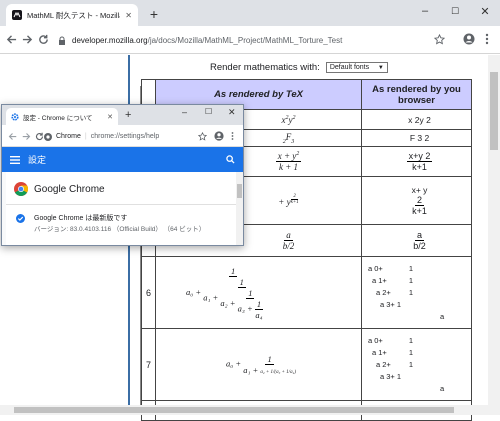  Describe the element at coordinates (58, 118) in the screenshot. I see `popup-tab-title: 設定 - Chrome について` at that location.